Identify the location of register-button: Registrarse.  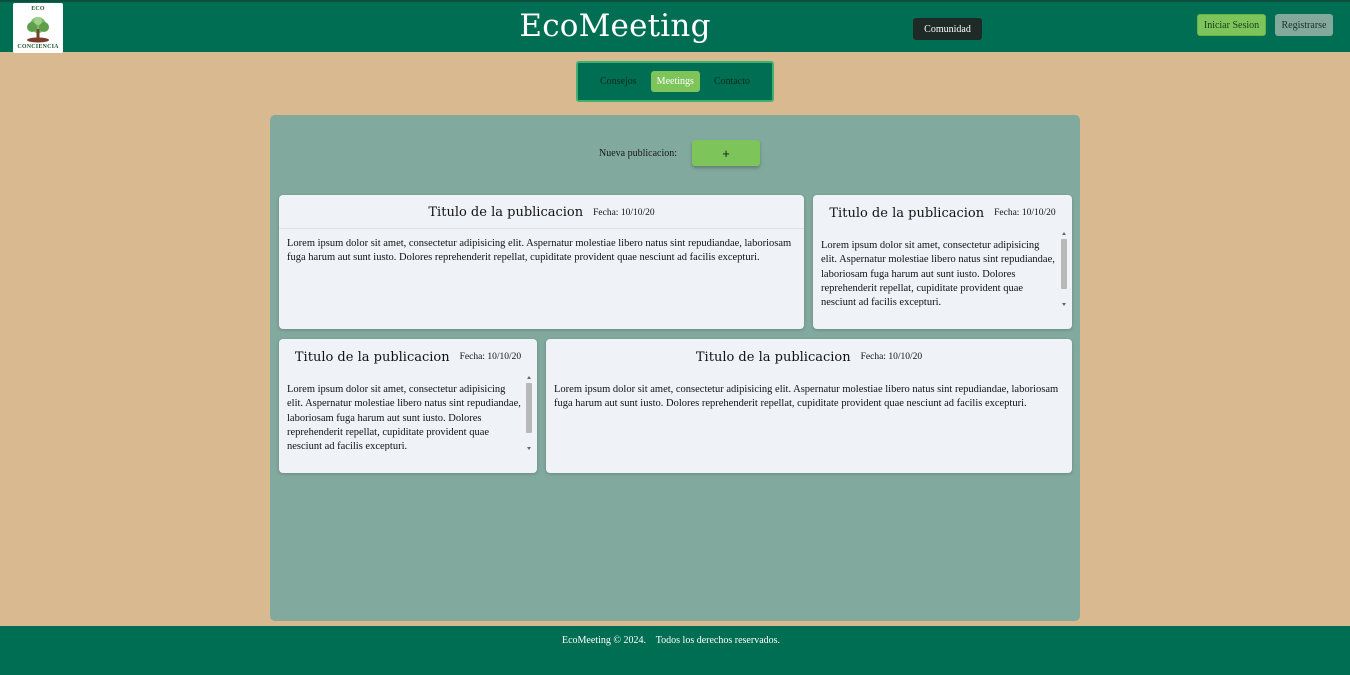
(1304, 25).